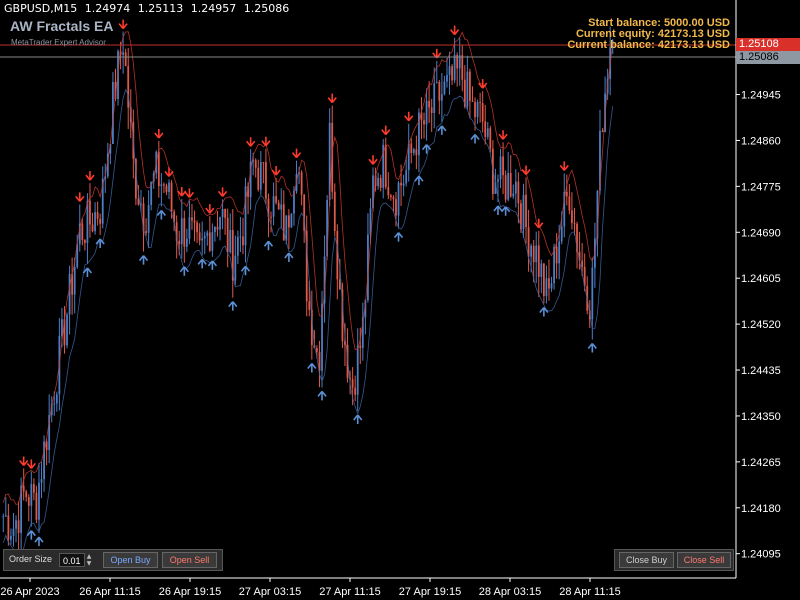  I want to click on price-tick-label: 1.24435, so click(761, 371).